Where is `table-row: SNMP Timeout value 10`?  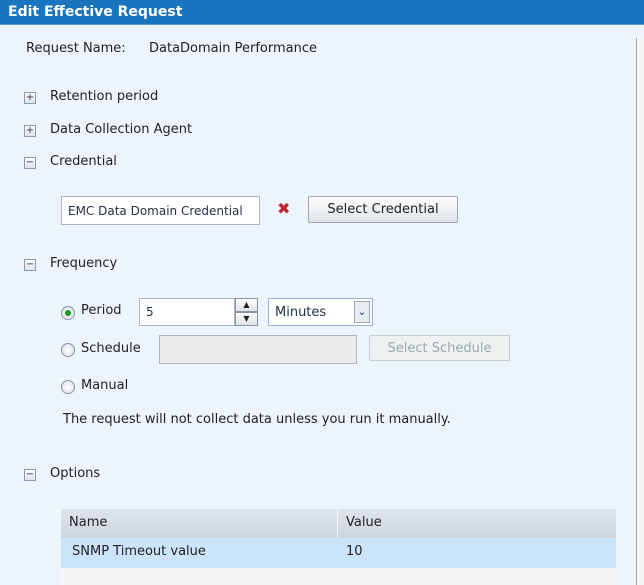 table-row: SNMP Timeout value 10 is located at coordinates (338, 553).